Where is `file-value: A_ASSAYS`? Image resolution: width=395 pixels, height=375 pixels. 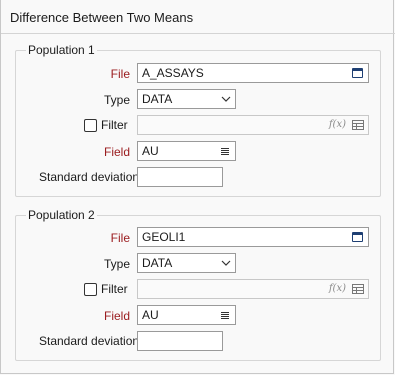 file-value: A_ASSAYS is located at coordinates (173, 73).